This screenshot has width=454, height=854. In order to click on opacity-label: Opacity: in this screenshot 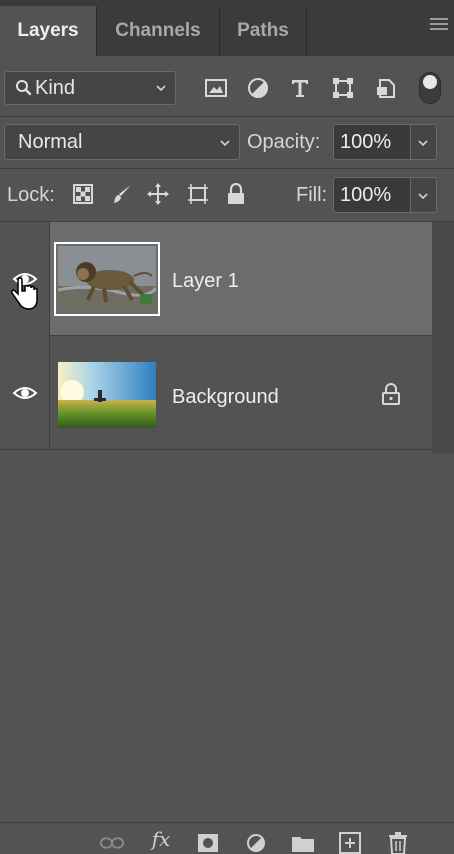, I will do `click(284, 142)`.